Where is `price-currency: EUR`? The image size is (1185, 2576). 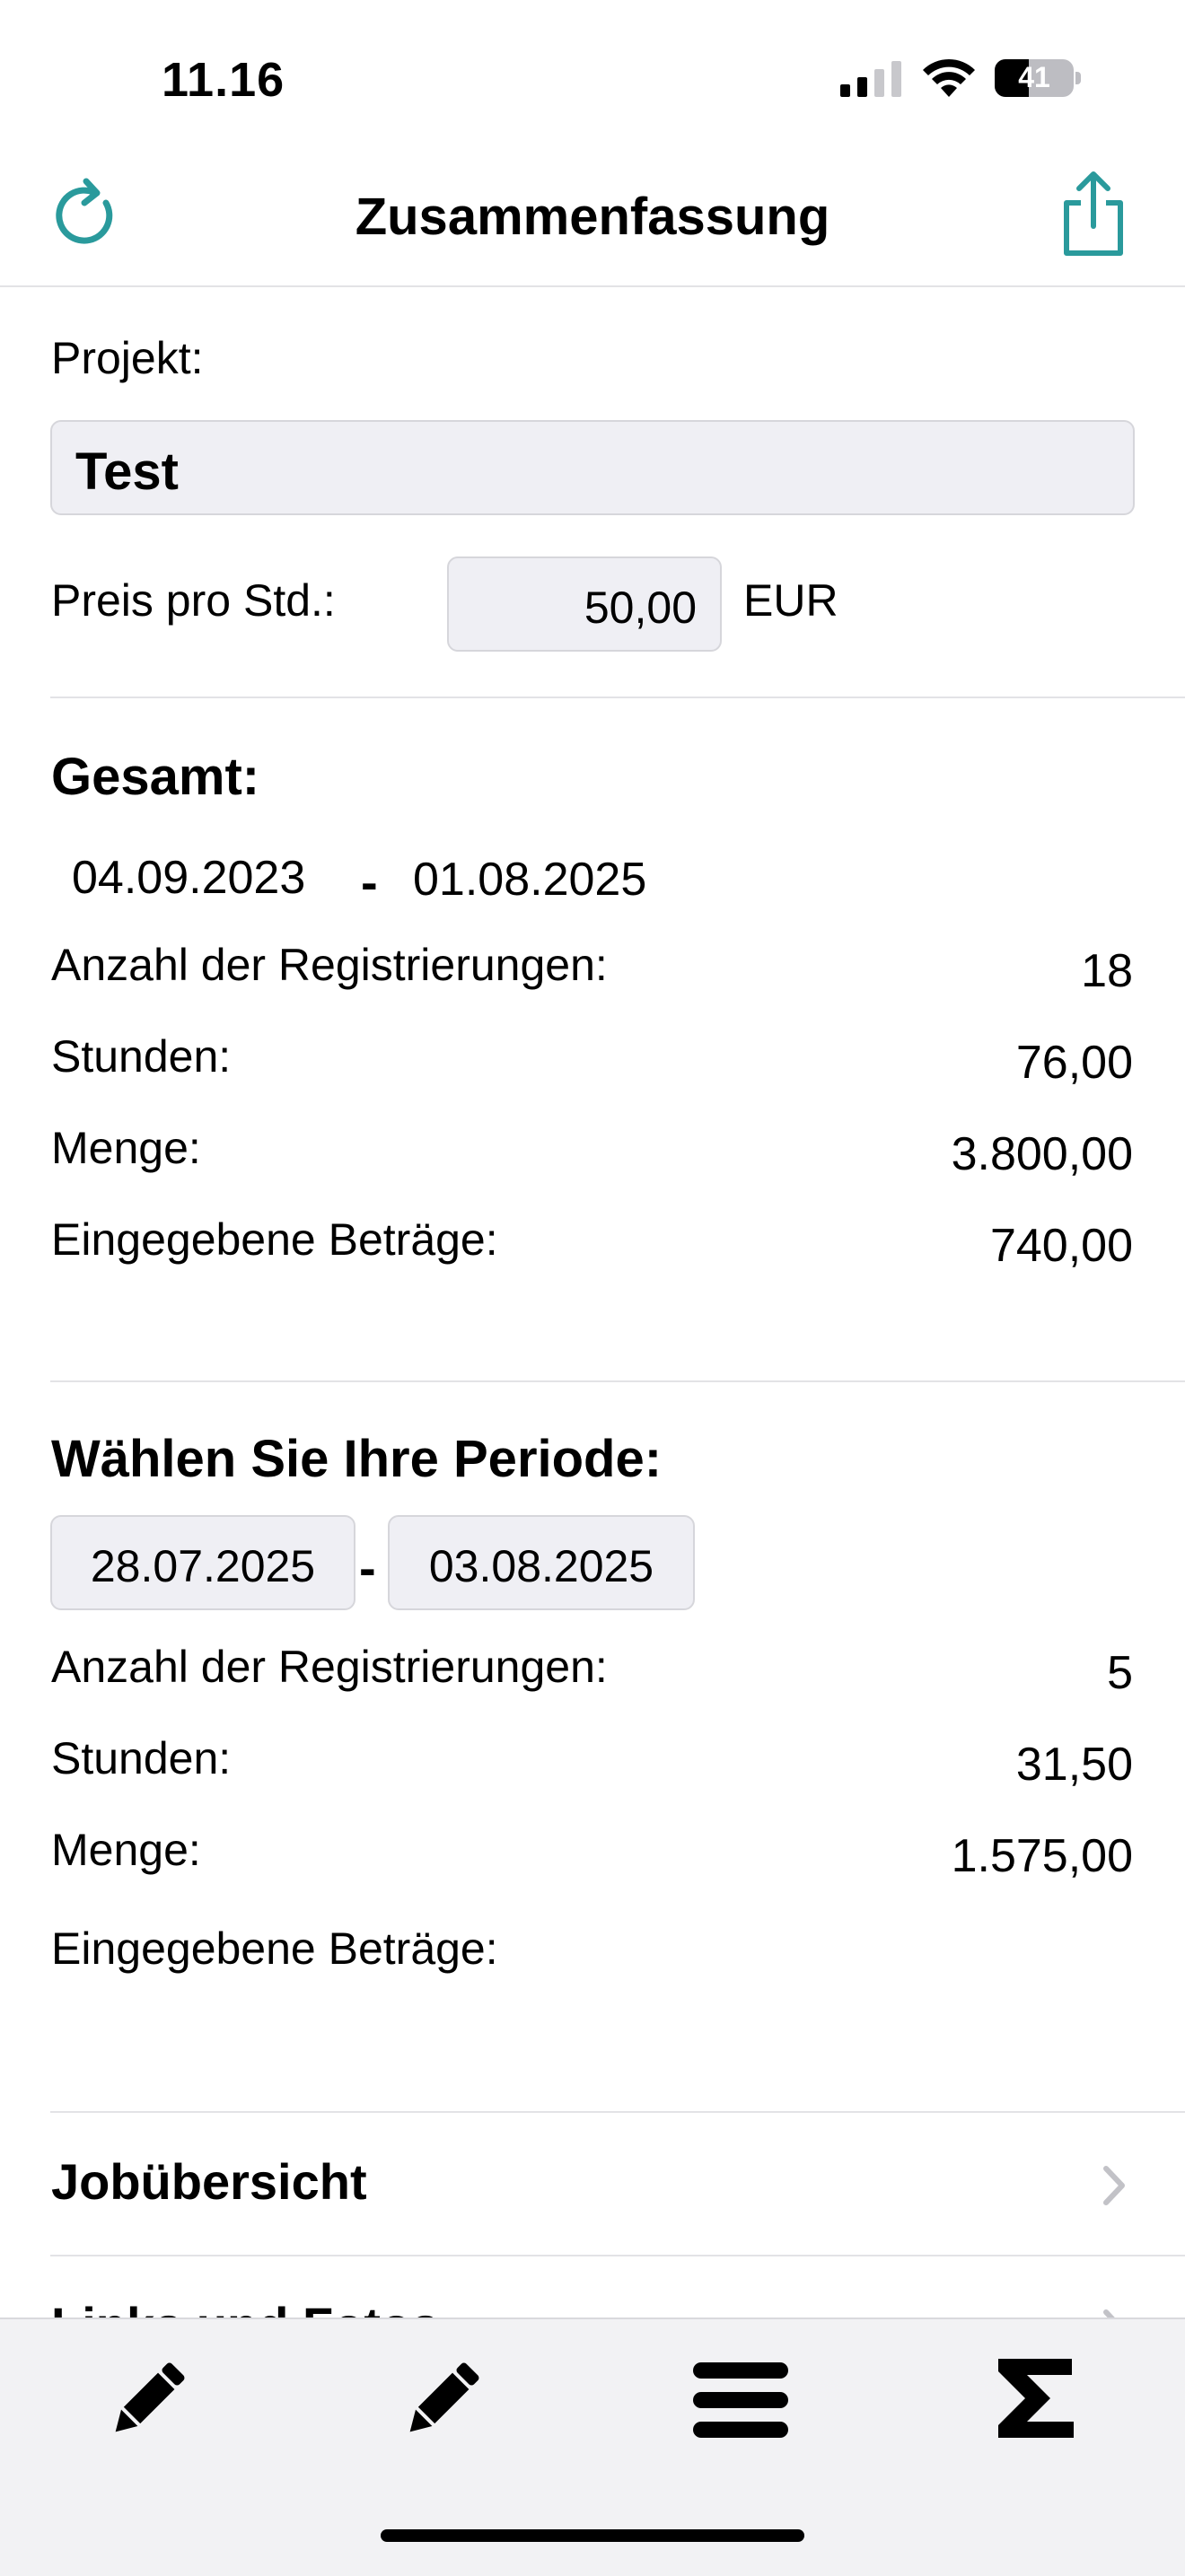 price-currency: EUR is located at coordinates (790, 600).